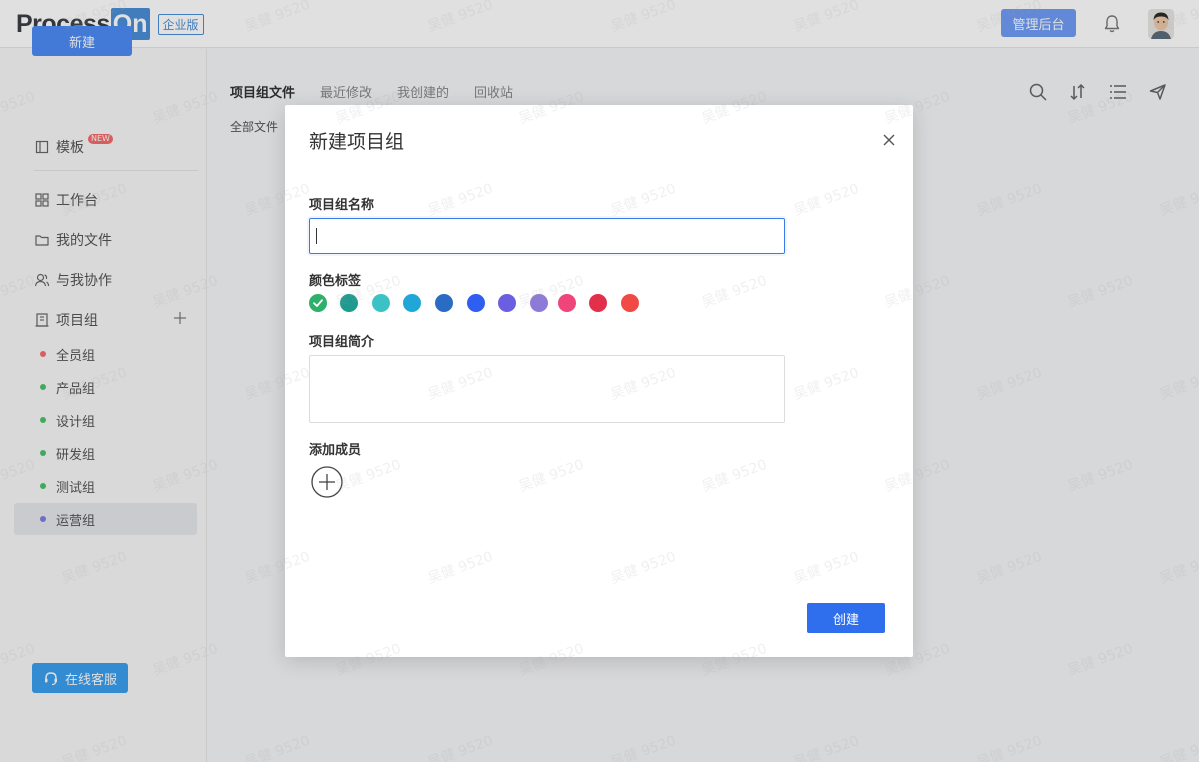 This screenshot has height=762, width=1199. Describe the element at coordinates (316, 236) in the screenshot. I see `text-caret` at that location.